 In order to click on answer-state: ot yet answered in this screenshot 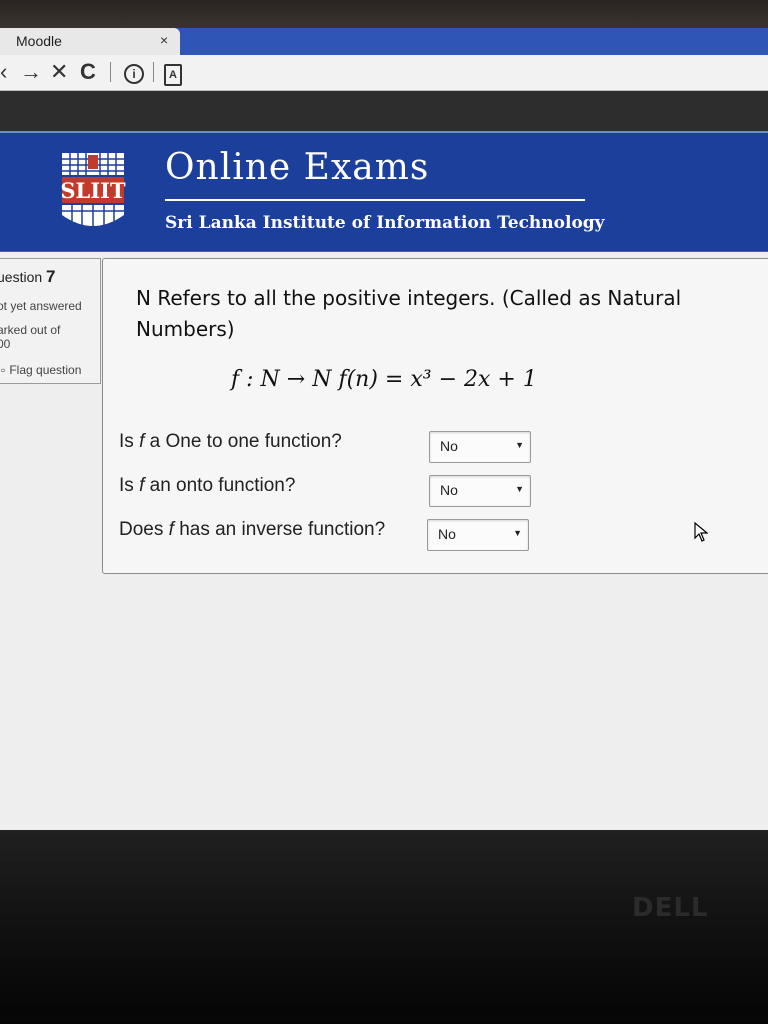, I will do `click(41, 306)`.